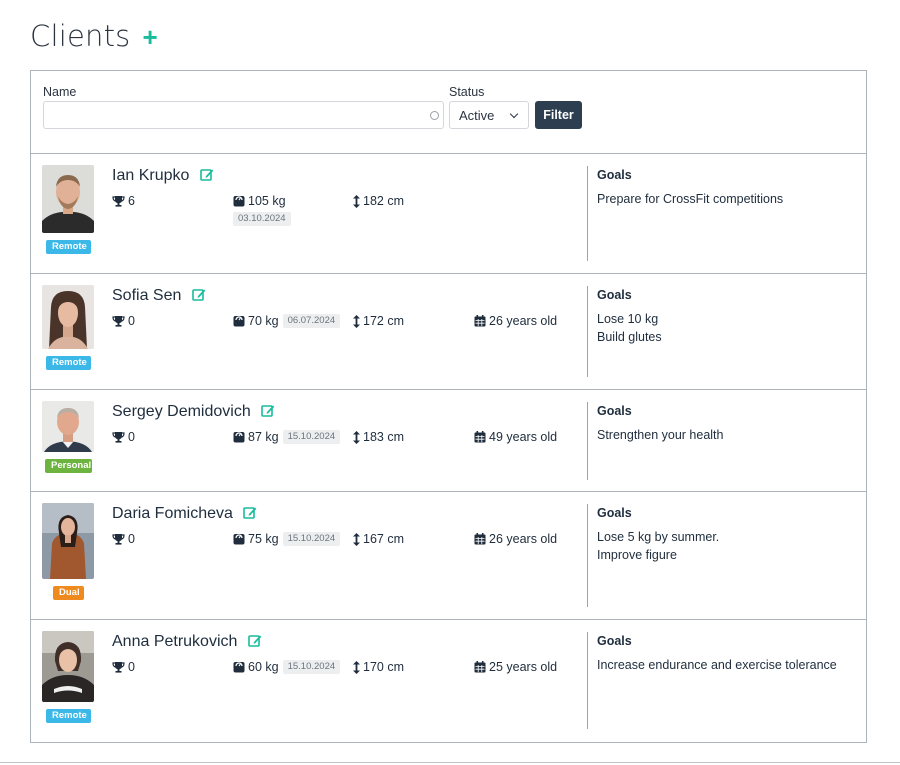 This screenshot has height=765, width=900. Describe the element at coordinates (523, 667) in the screenshot. I see `age-value: 25 years old` at that location.